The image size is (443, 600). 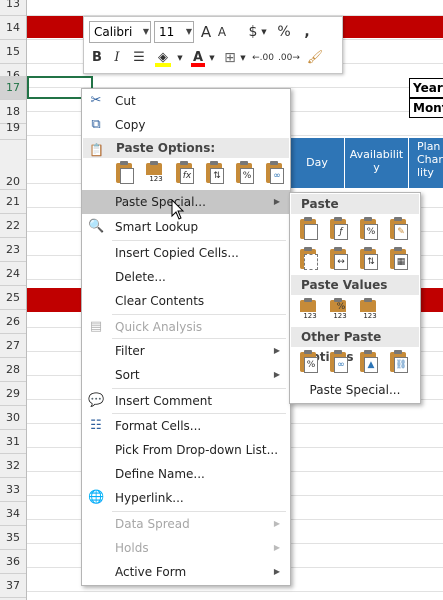 I want to click on row-number: 21, so click(x=13, y=202).